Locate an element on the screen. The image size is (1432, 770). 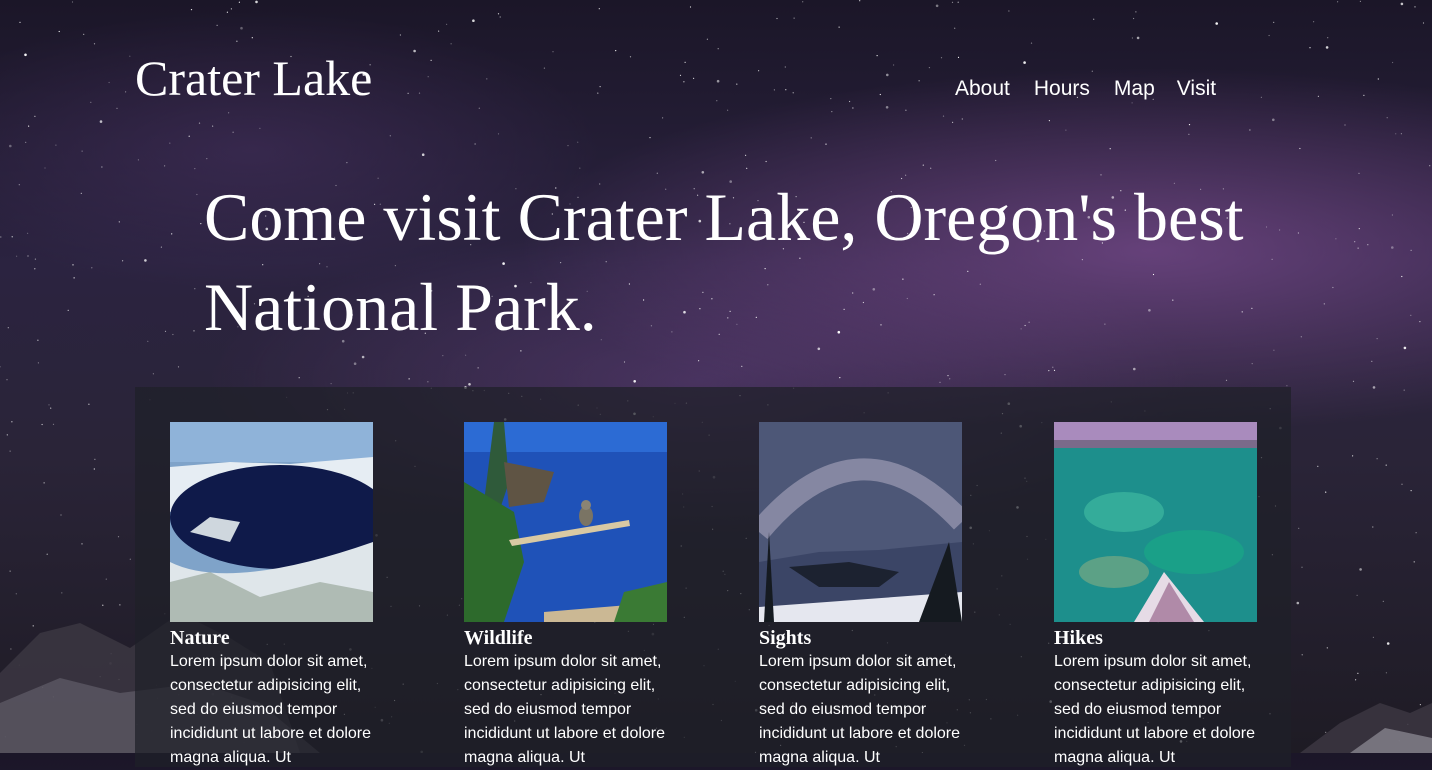
hikes-photo is located at coordinates (1155, 522).